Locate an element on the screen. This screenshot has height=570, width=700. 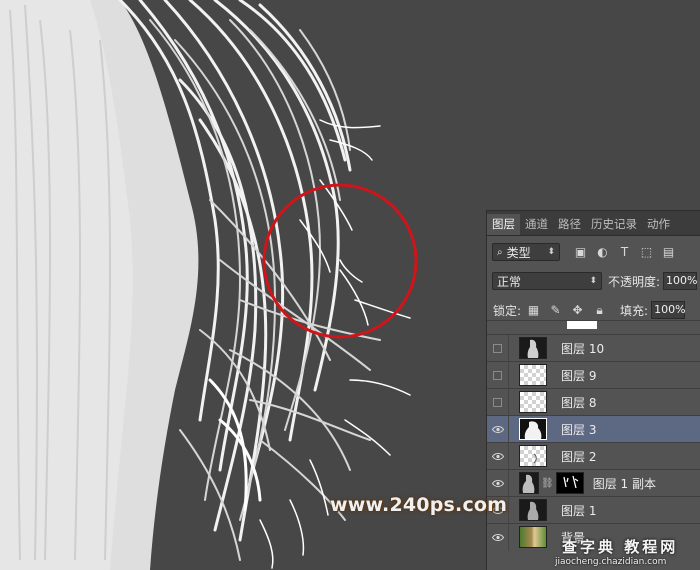
mask-strokes is located at coordinates (571, 482).